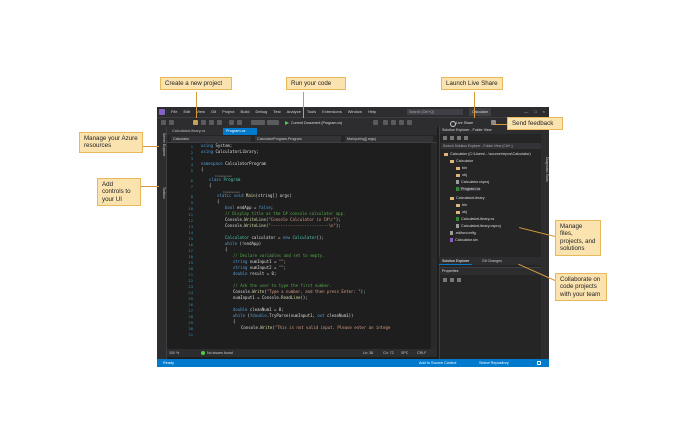 This screenshot has height=441, width=700. What do you see at coordinates (174, 111) in the screenshot?
I see `menu-file: File` at bounding box center [174, 111].